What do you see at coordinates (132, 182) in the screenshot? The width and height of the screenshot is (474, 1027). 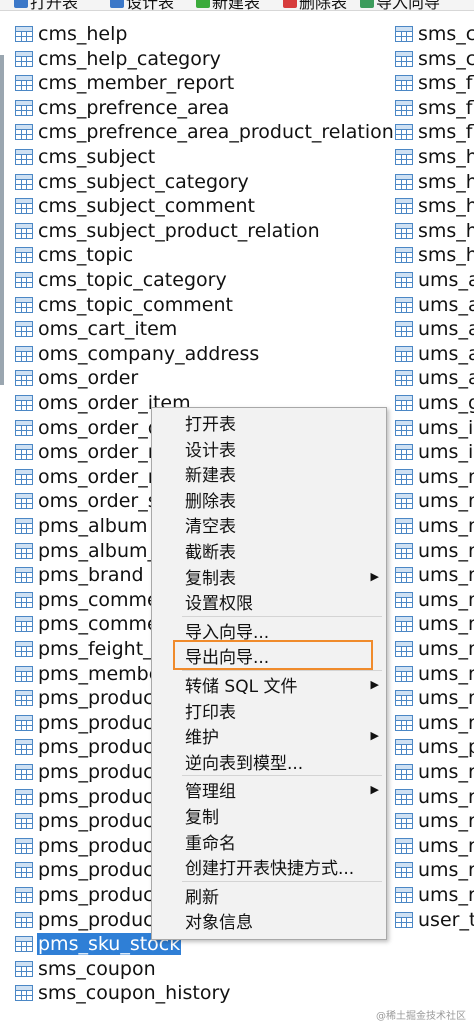 I see `table-row: cms_subject_category` at bounding box center [132, 182].